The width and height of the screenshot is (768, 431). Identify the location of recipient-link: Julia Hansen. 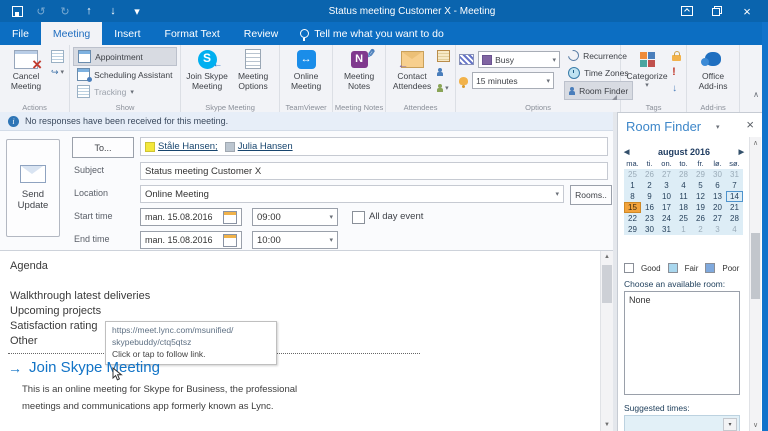
(265, 146).